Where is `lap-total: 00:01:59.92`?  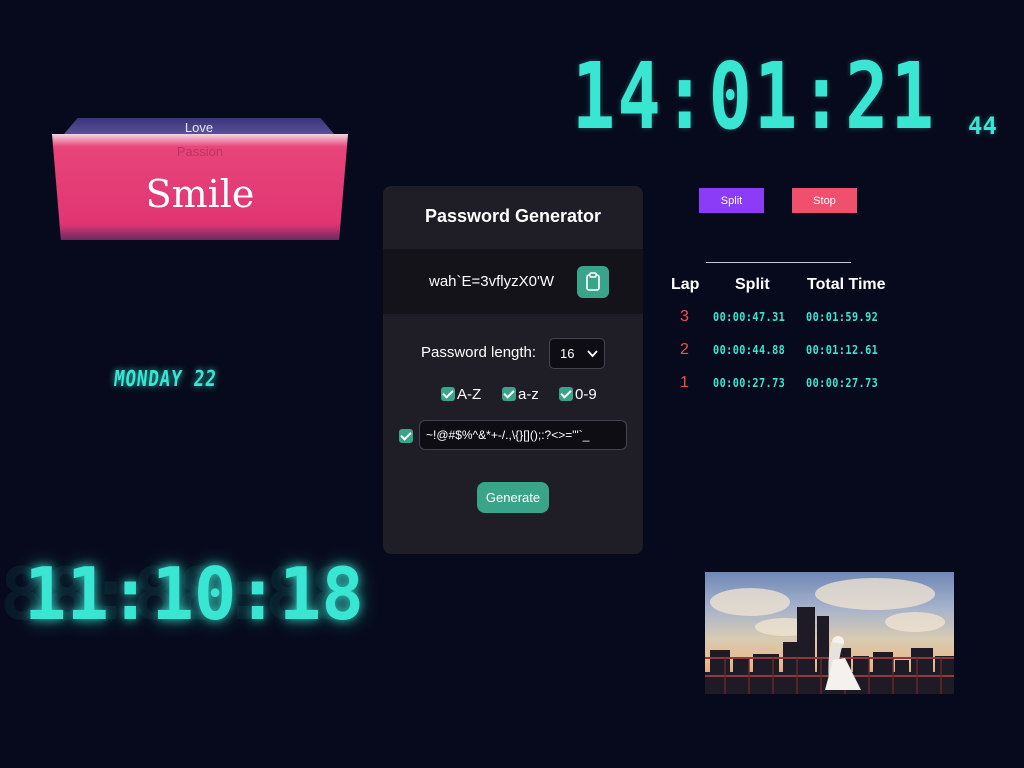 lap-total: 00:01:59.92 is located at coordinates (842, 317).